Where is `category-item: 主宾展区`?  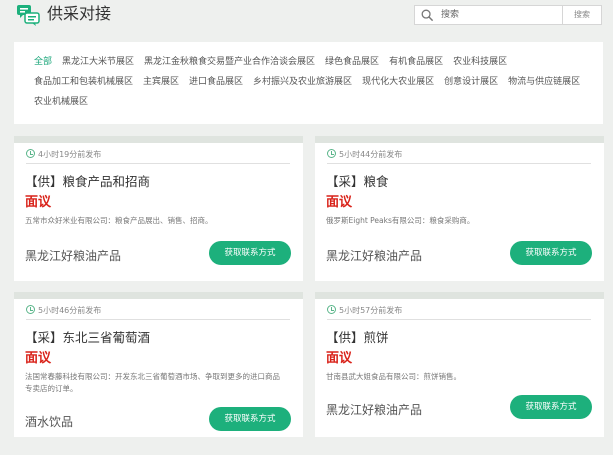
category-item: 主宾展区 is located at coordinates (161, 82).